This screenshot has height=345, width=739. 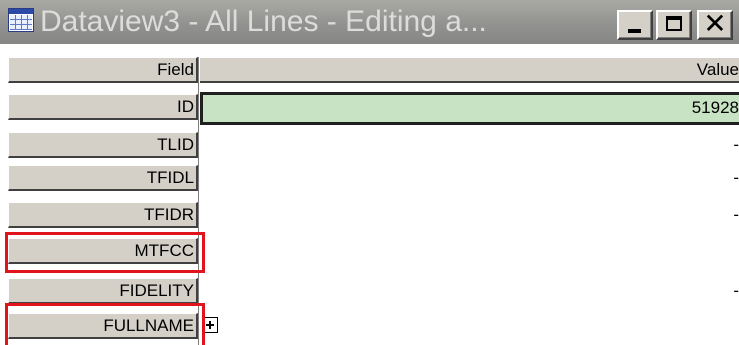 What do you see at coordinates (634, 31) in the screenshot?
I see `minimize-icon` at bounding box center [634, 31].